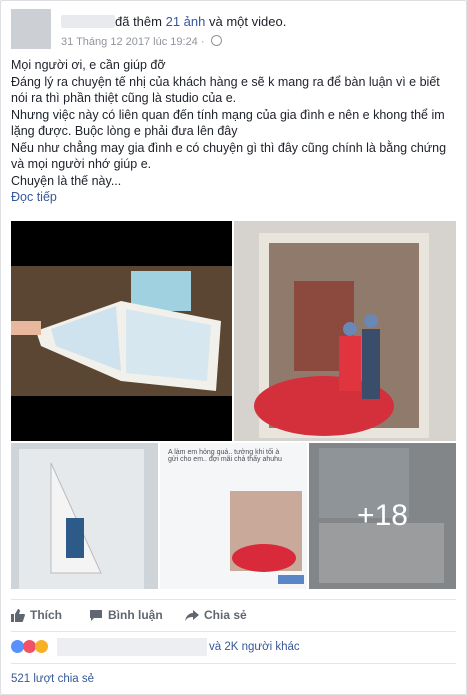  What do you see at coordinates (233, 678) in the screenshot?
I see `shares-bar: 521 lượt chia sẻ` at bounding box center [233, 678].